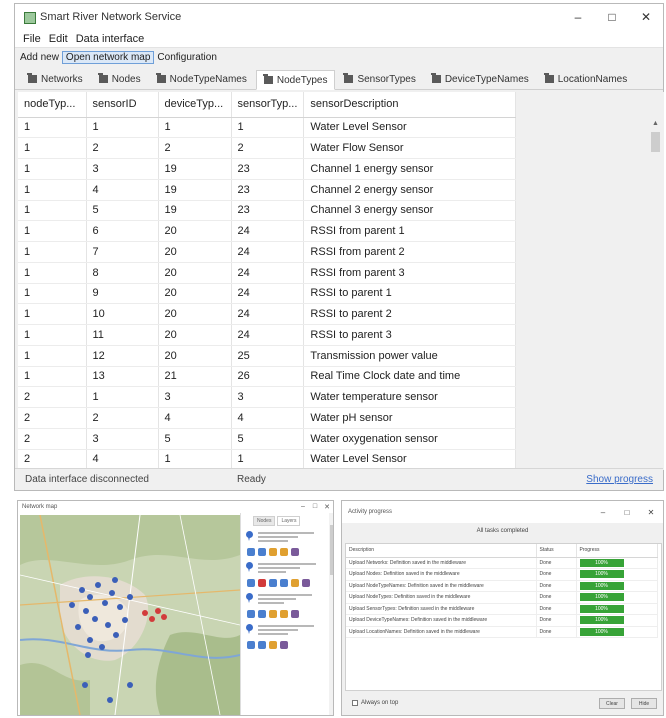 The height and width of the screenshot is (718, 666). I want to click on menu-data-interface: Data interface, so click(110, 39).